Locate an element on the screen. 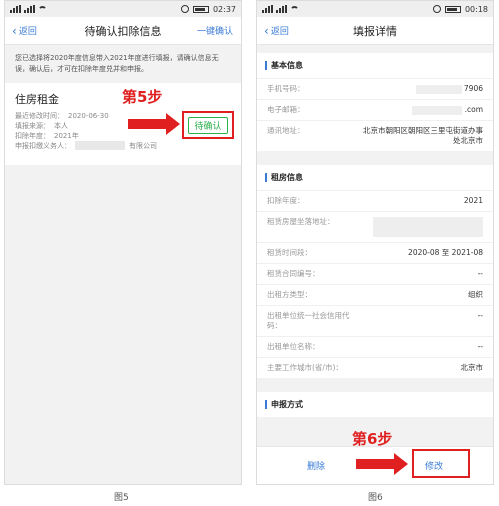  section-header: 基本信息 is located at coordinates (375, 65).